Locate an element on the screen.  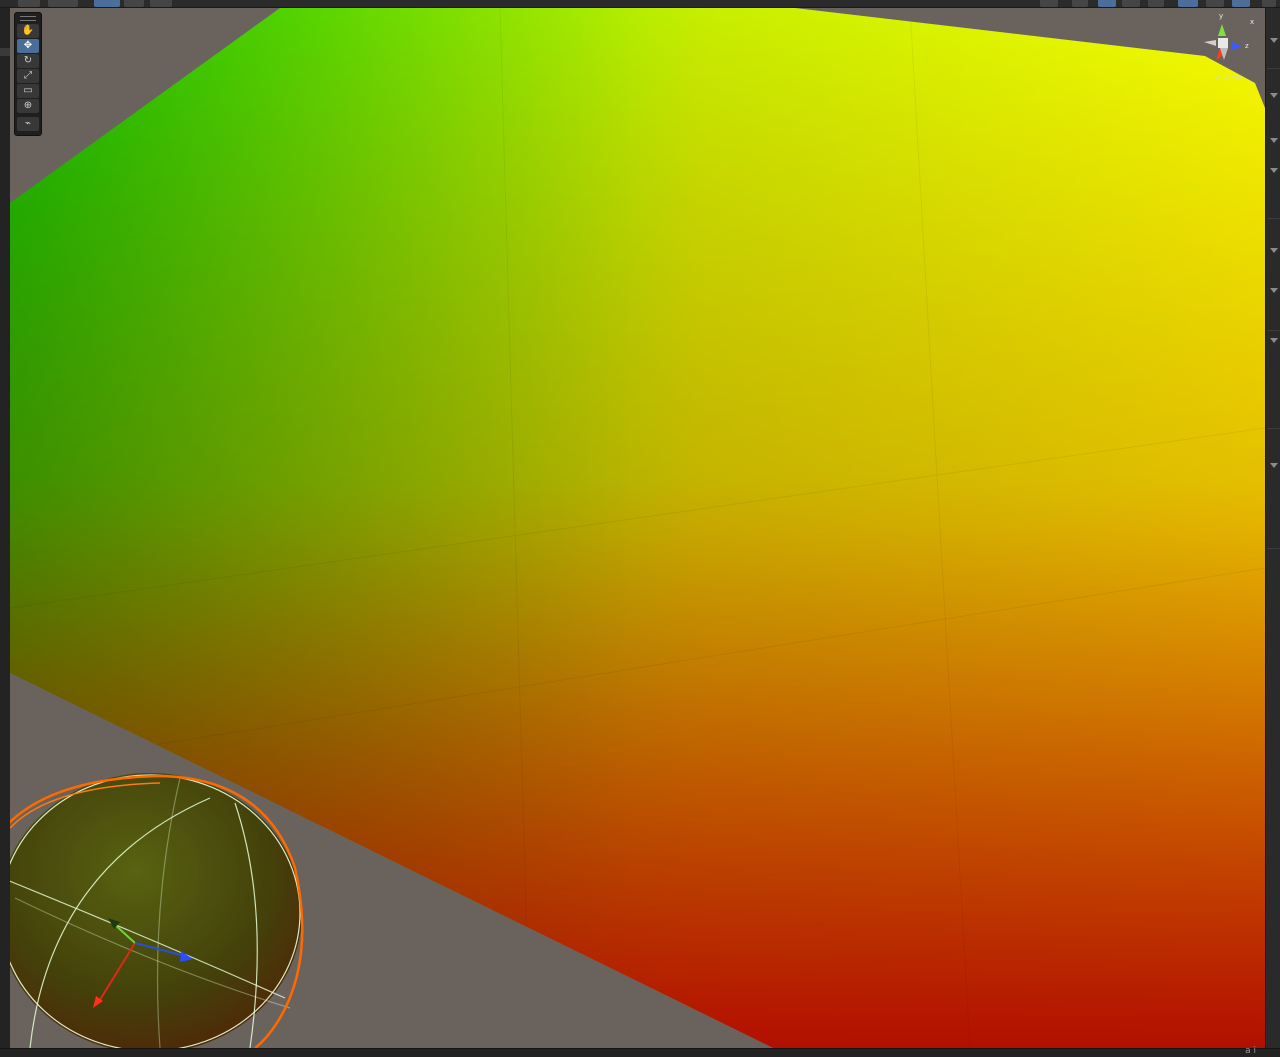
gizmo-z-label: z is located at coordinates (1247, 46).